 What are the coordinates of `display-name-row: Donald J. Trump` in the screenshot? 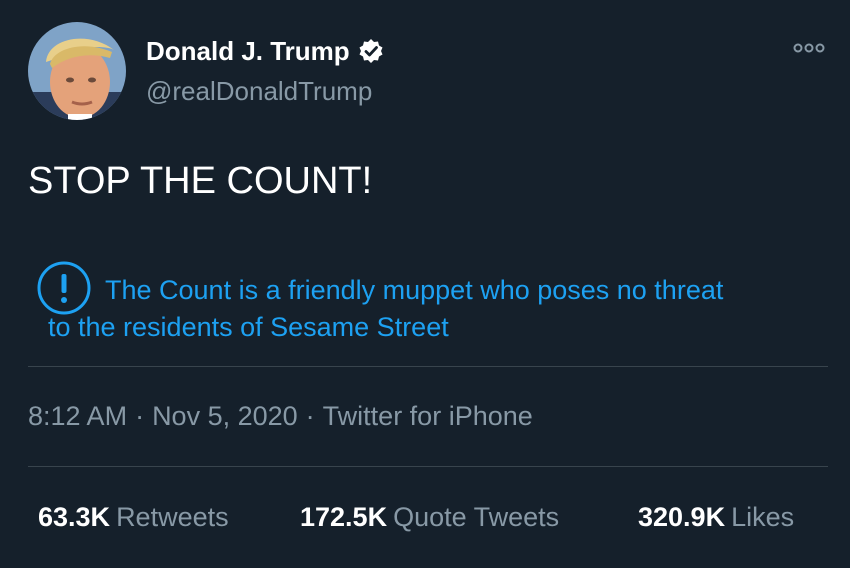 It's located at (265, 51).